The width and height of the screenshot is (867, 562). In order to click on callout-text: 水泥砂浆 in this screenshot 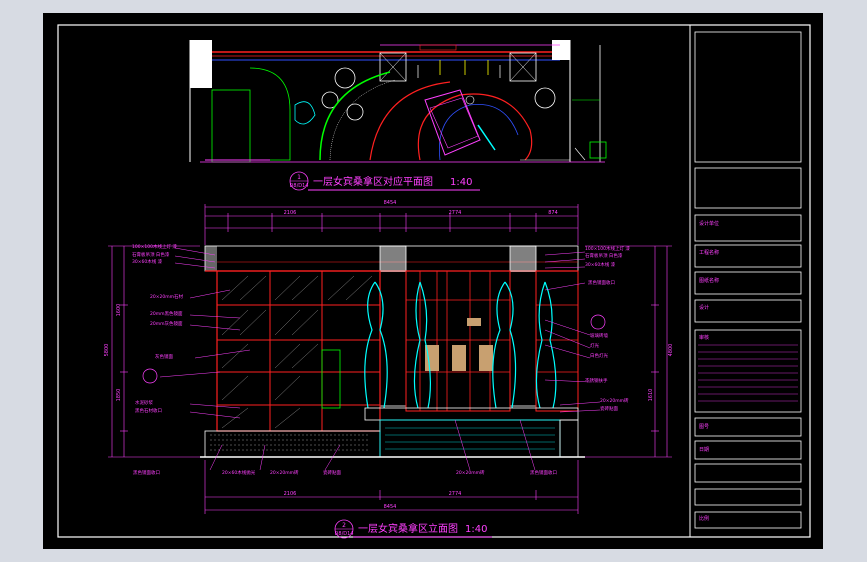, I will do `click(144, 402)`.